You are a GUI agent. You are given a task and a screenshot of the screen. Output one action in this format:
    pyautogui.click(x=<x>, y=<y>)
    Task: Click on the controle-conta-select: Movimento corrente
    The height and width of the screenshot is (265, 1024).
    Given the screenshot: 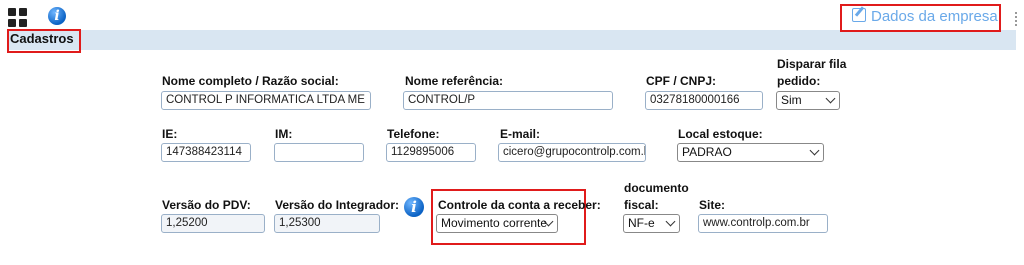 What is the action you would take?
    pyautogui.click(x=497, y=223)
    